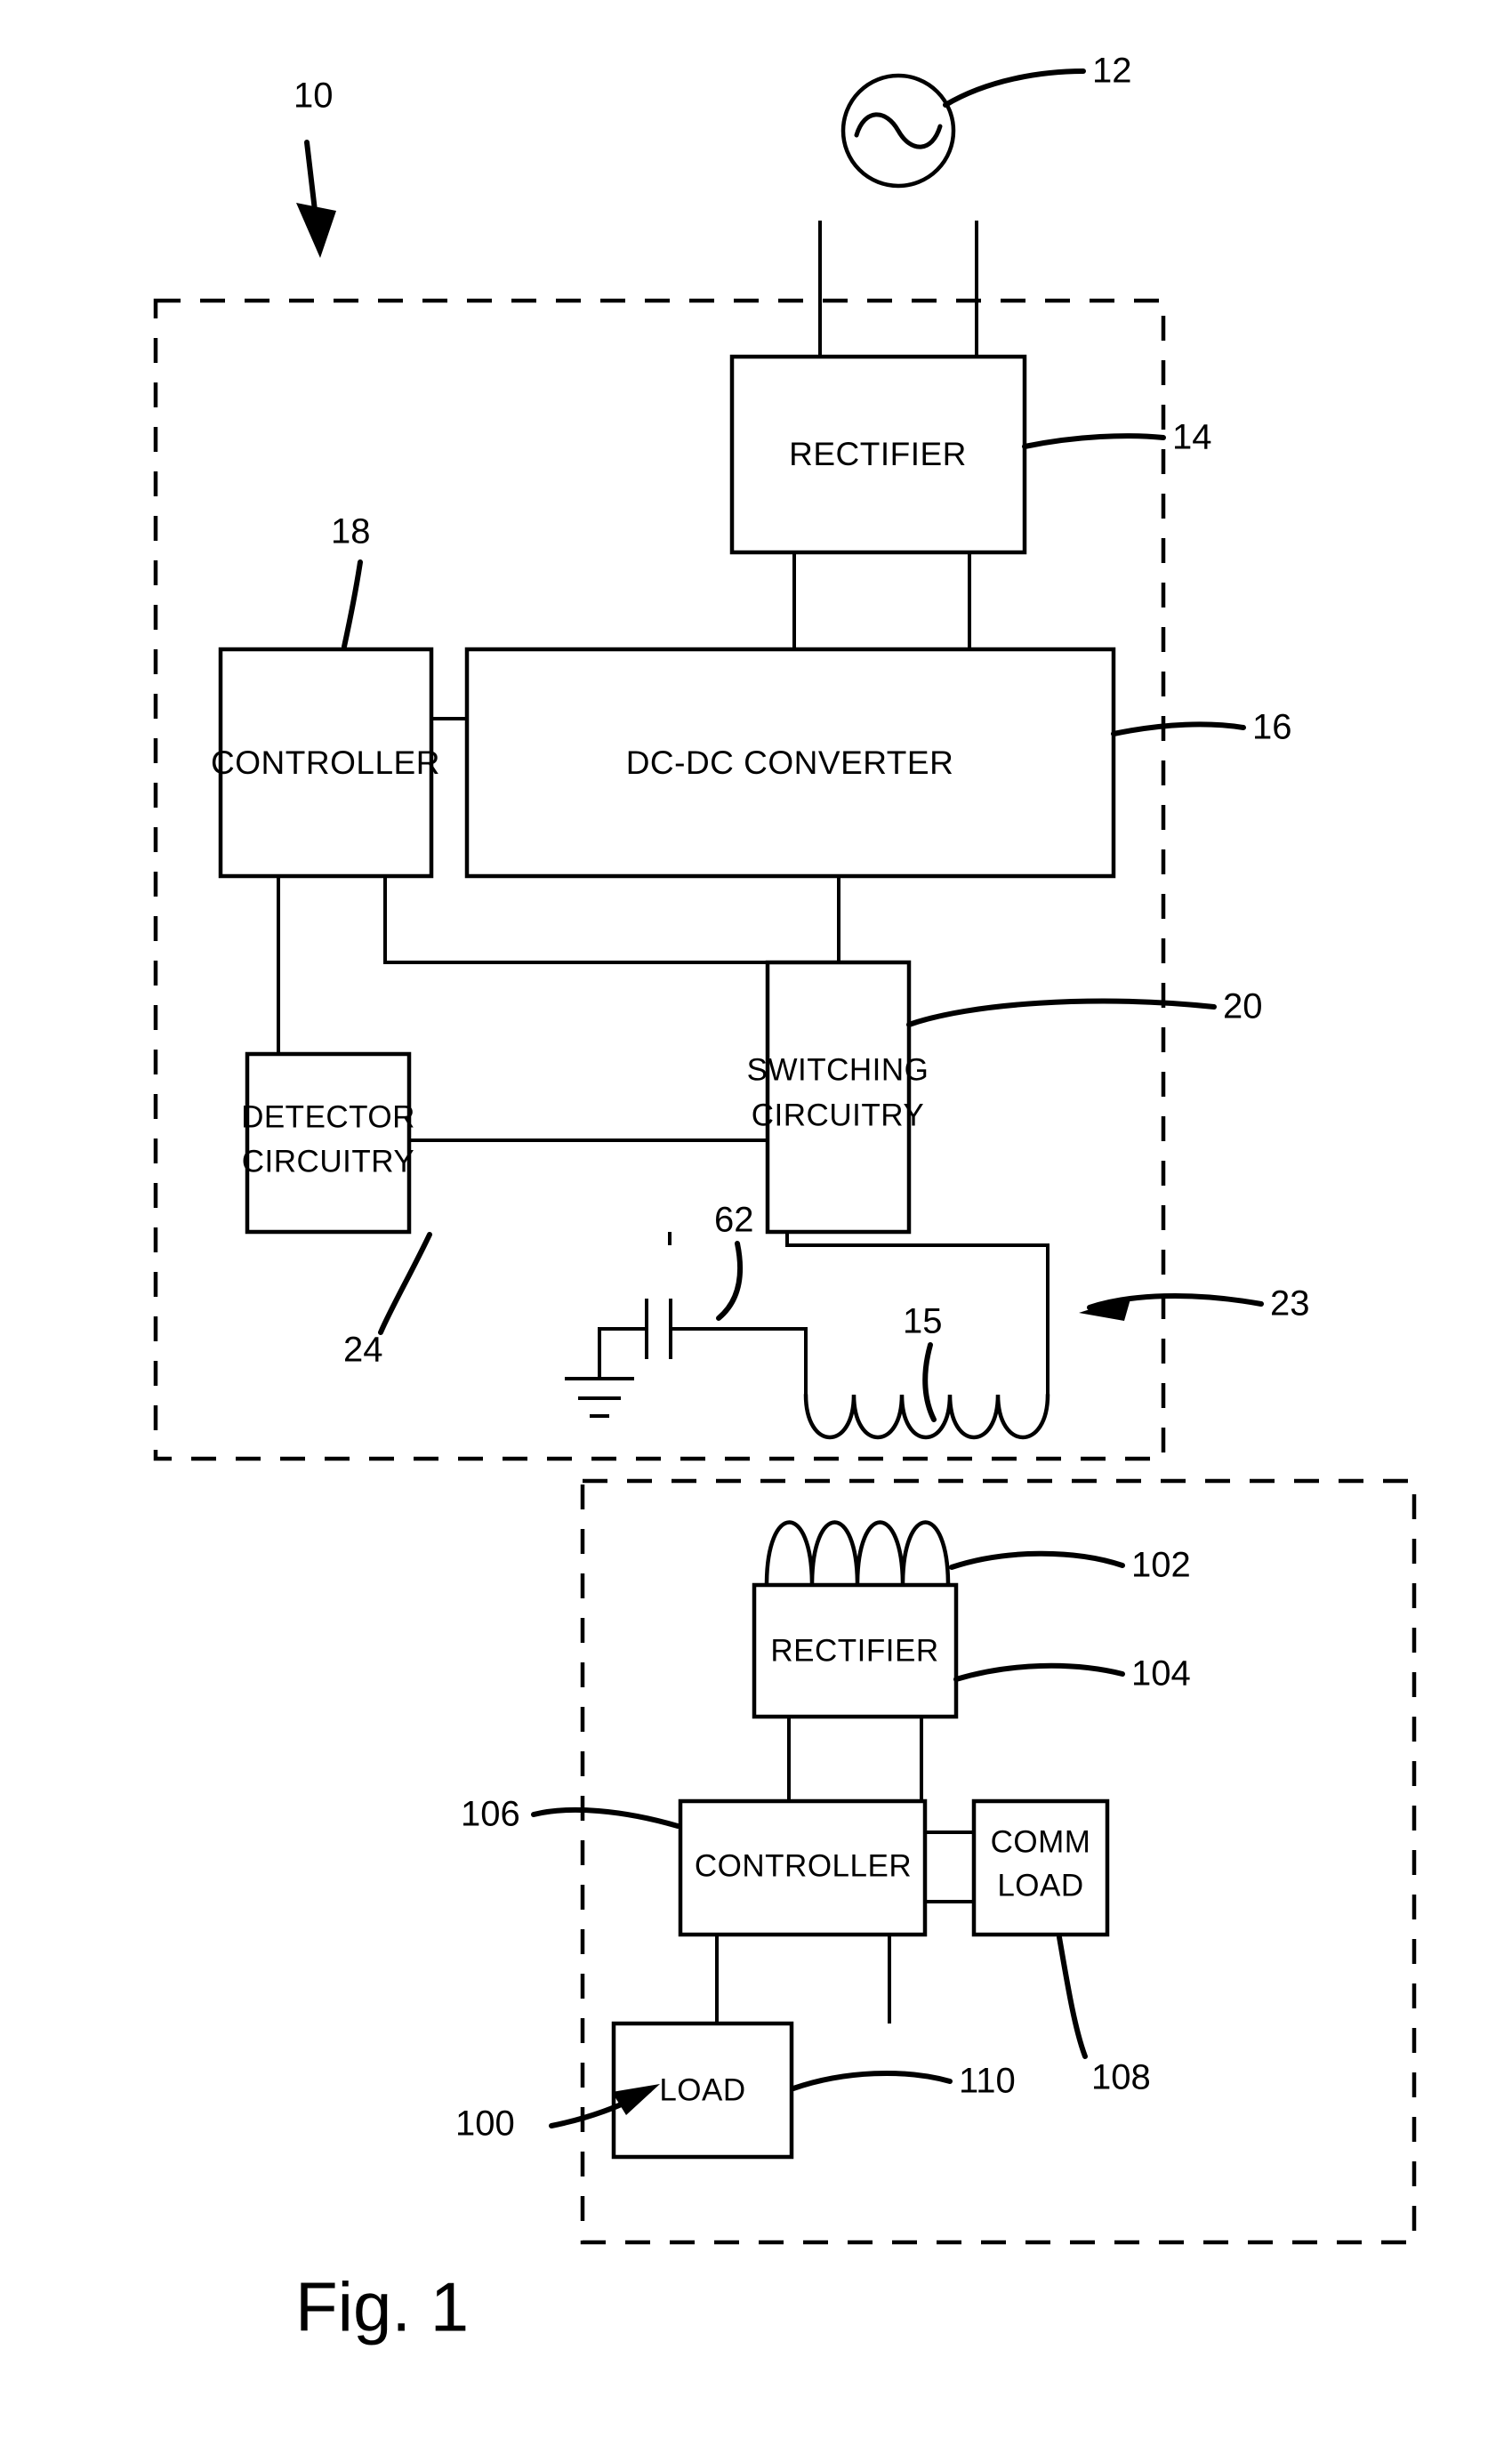 The width and height of the screenshot is (1512, 2454). What do you see at coordinates (838, 1115) in the screenshot?
I see `block-switching-circuitry-label-2: CIRCUITRY` at bounding box center [838, 1115].